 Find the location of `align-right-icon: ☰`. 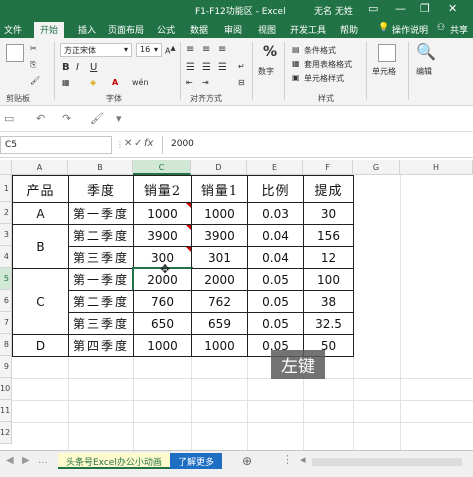

align-right-icon: ☰ is located at coordinates (222, 67).